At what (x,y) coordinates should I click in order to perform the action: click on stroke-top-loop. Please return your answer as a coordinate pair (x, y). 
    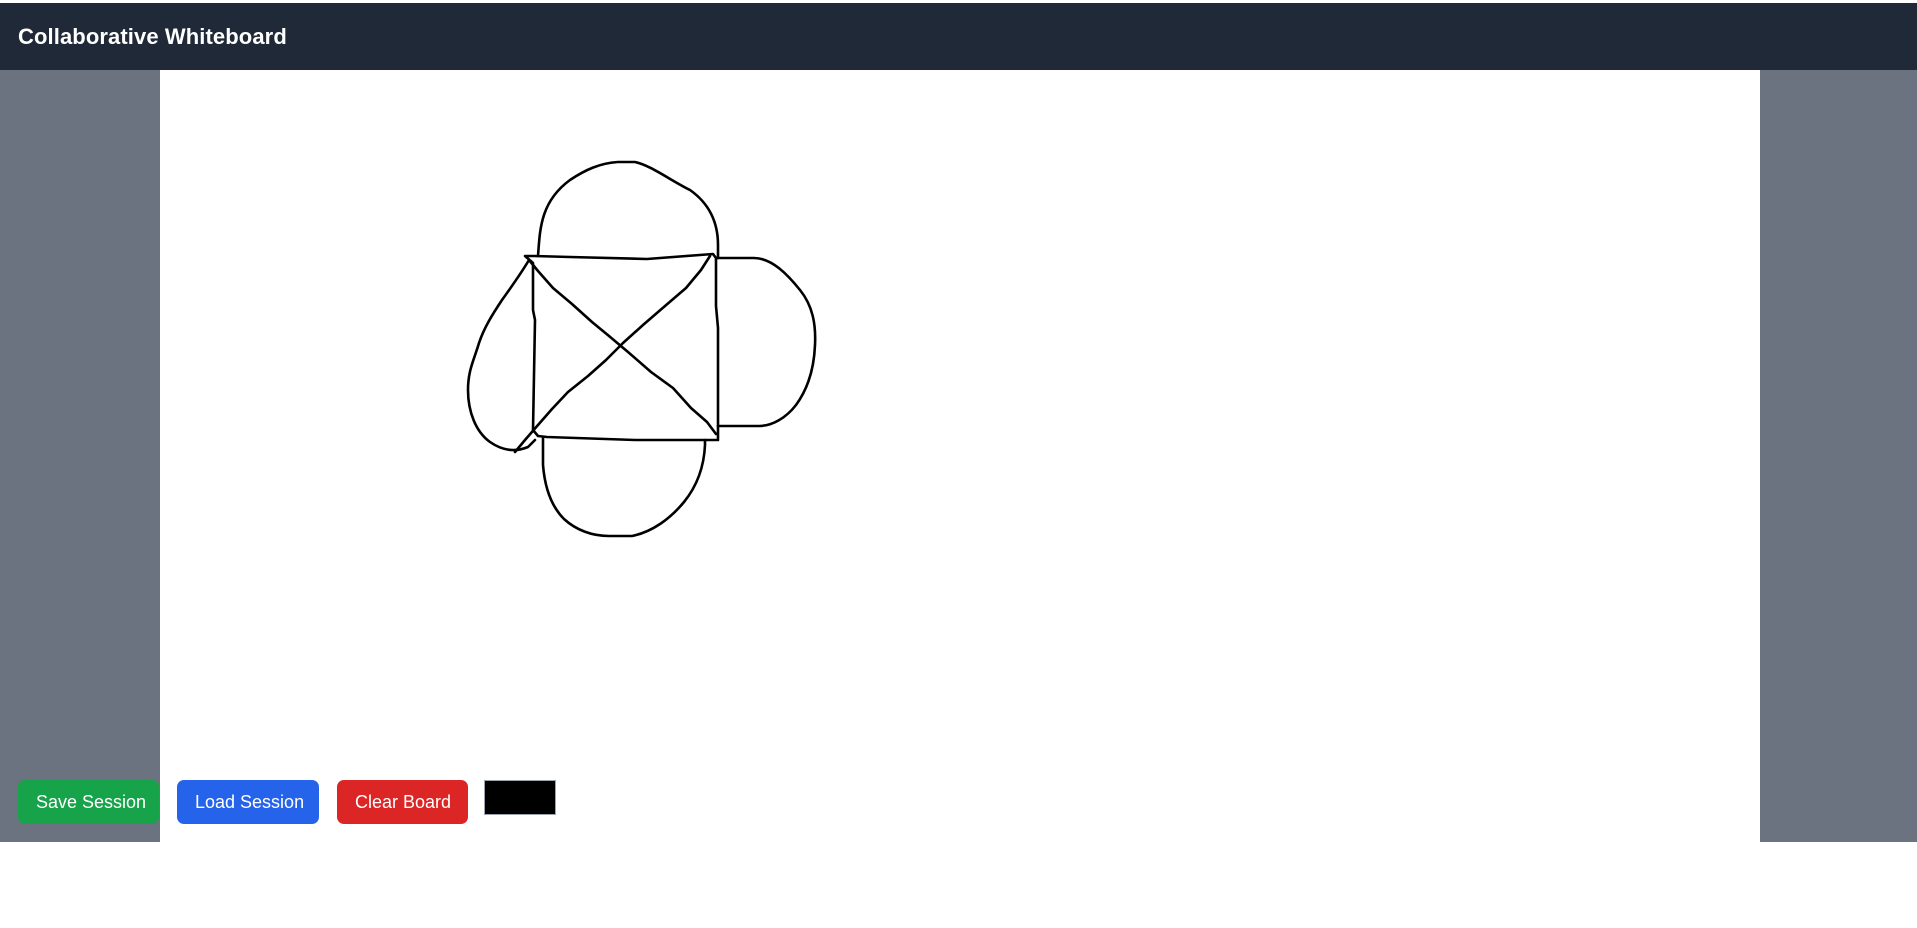
    Looking at the image, I should click on (628, 210).